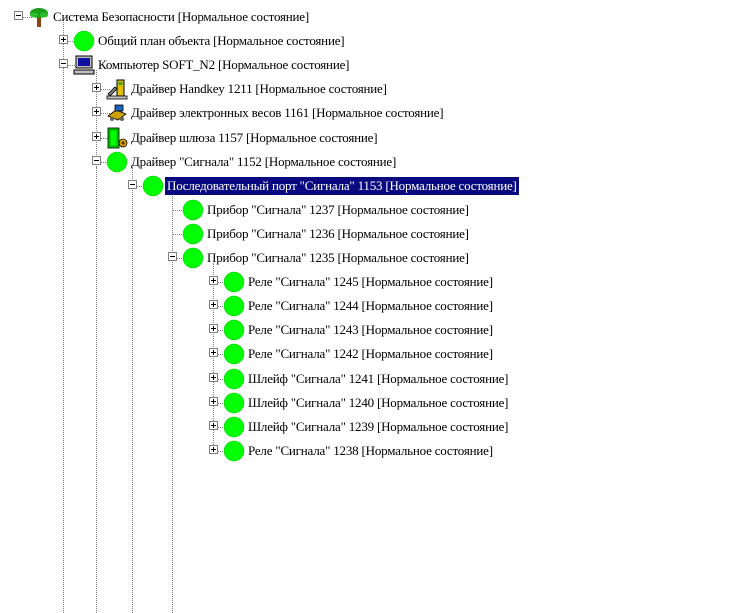 The width and height of the screenshot is (752, 613). I want to click on computer-icon, so click(84, 65).